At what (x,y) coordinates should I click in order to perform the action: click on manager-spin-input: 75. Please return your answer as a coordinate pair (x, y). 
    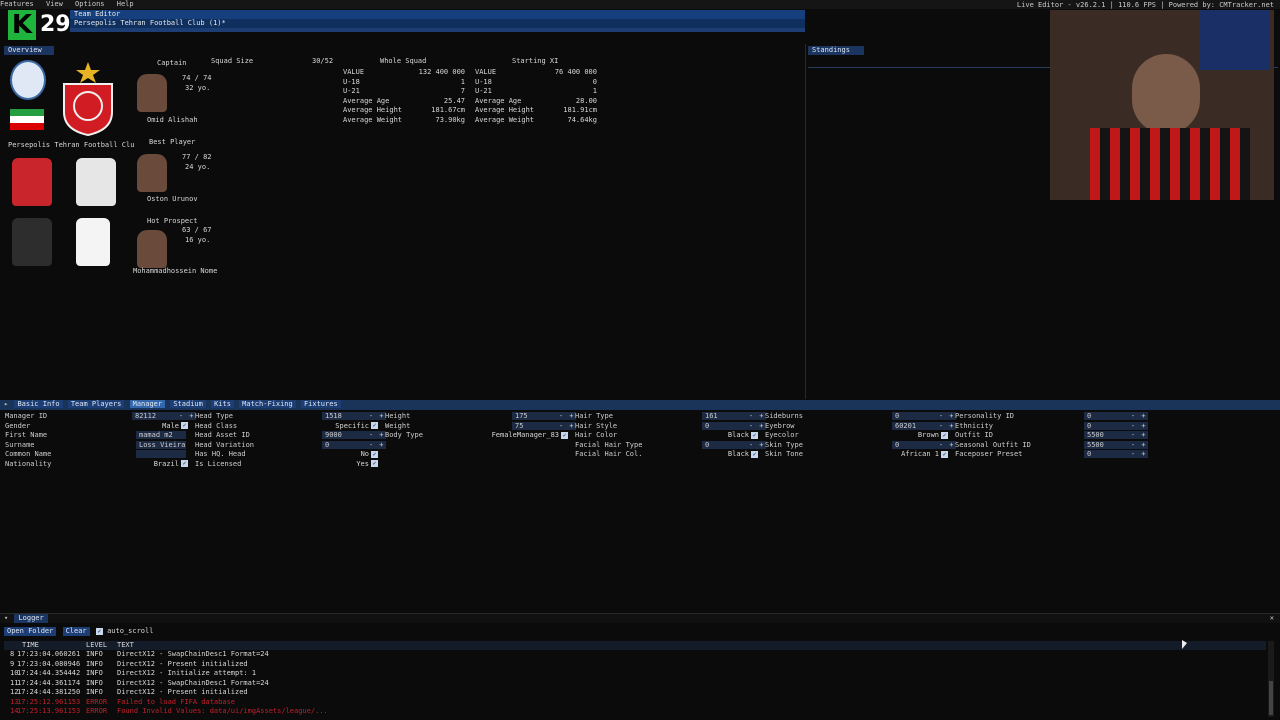
    Looking at the image, I should click on (534, 425).